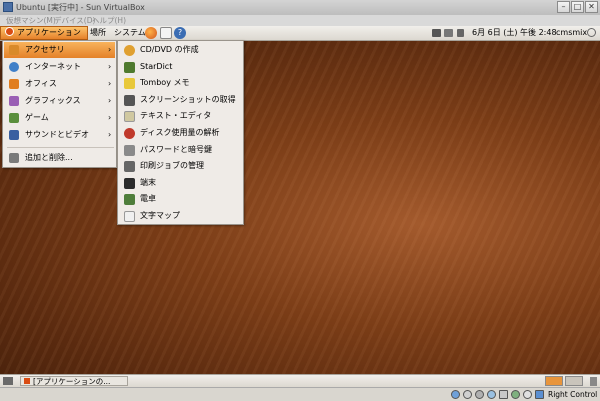  I want to click on keys-icon, so click(129, 150).